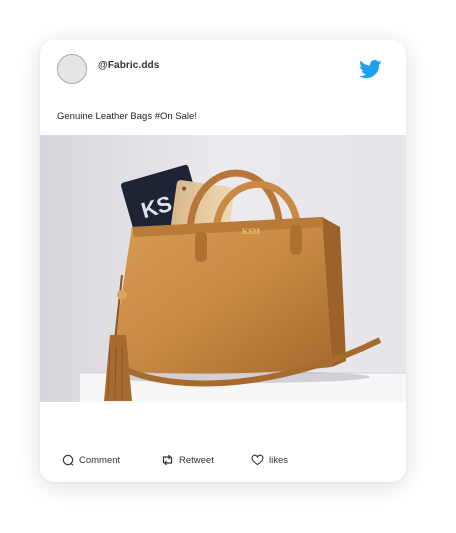 The width and height of the screenshot is (456, 533). I want to click on tweet-caption: Genuine Leather Bags #On Sale!, so click(127, 116).